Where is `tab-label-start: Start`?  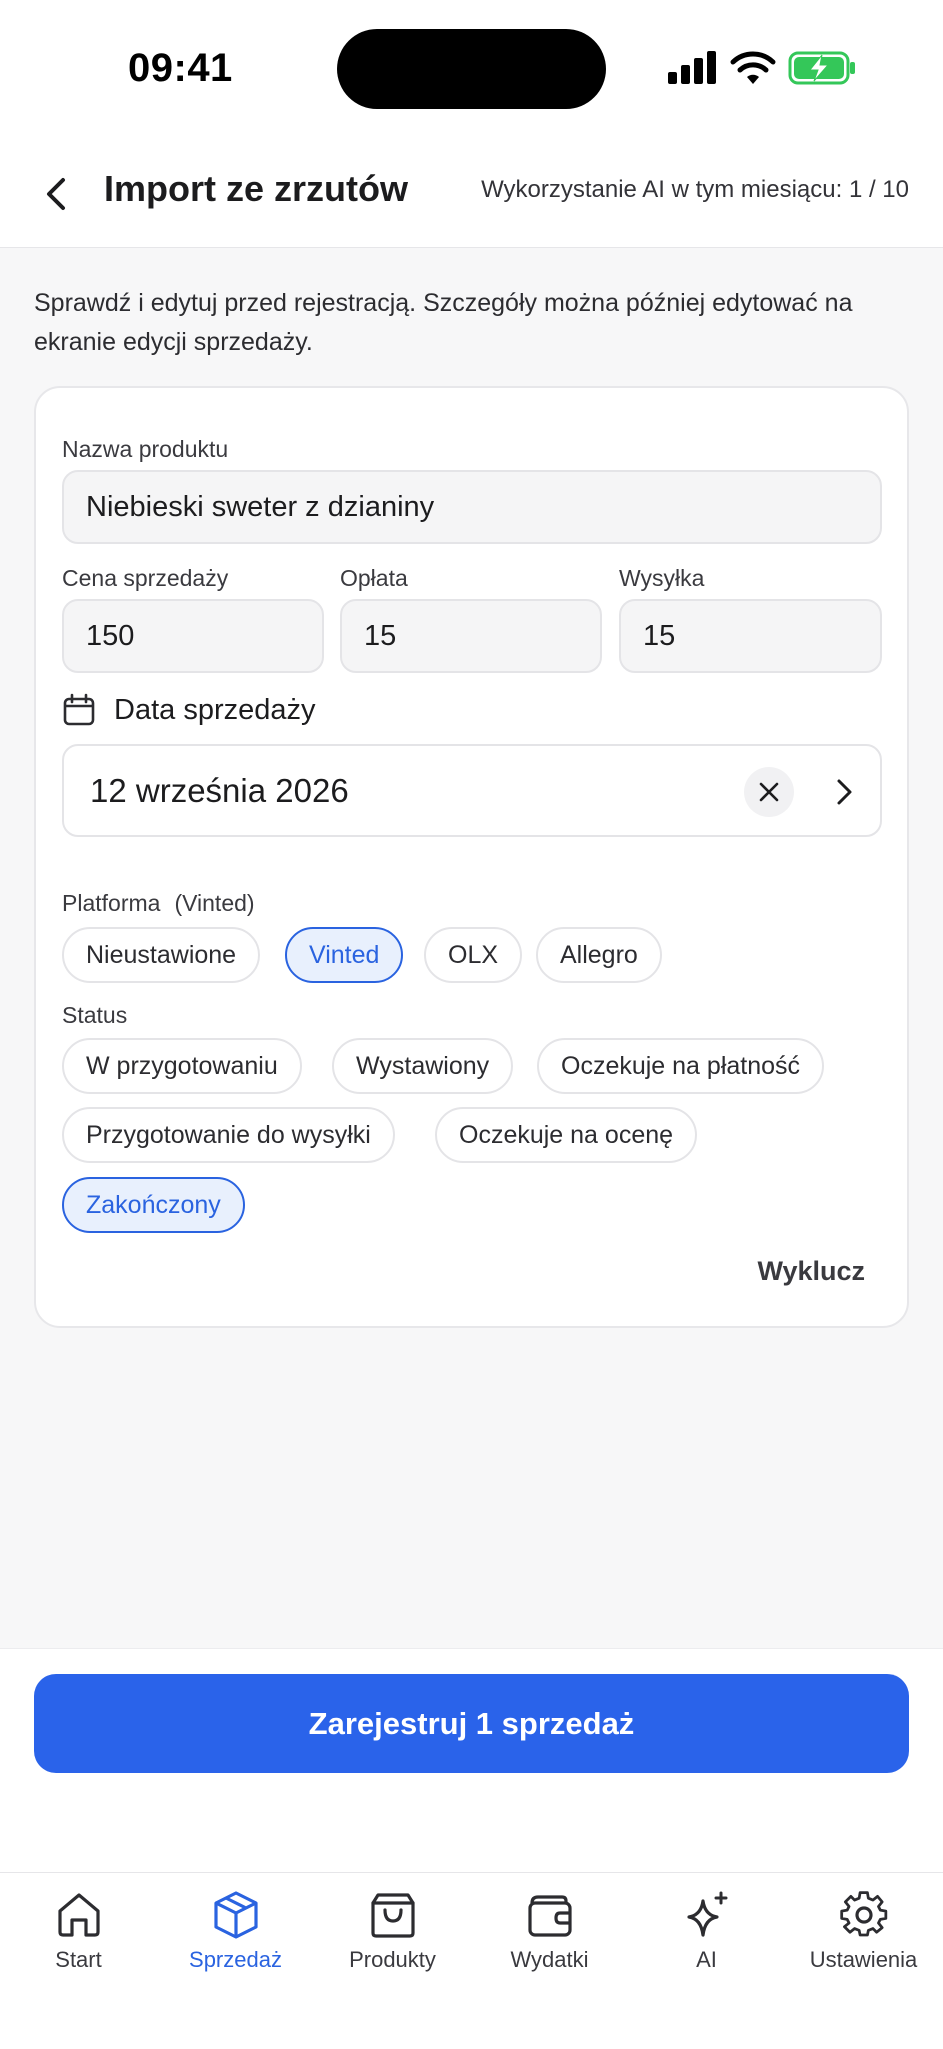
tab-label-start: Start is located at coordinates (78, 1959).